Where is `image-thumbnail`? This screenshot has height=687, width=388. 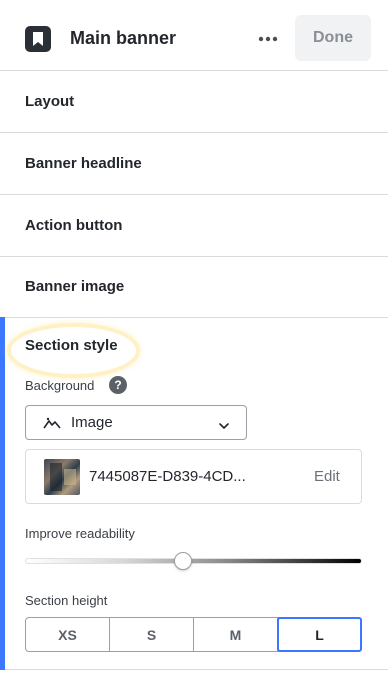
image-thumbnail is located at coordinates (62, 477).